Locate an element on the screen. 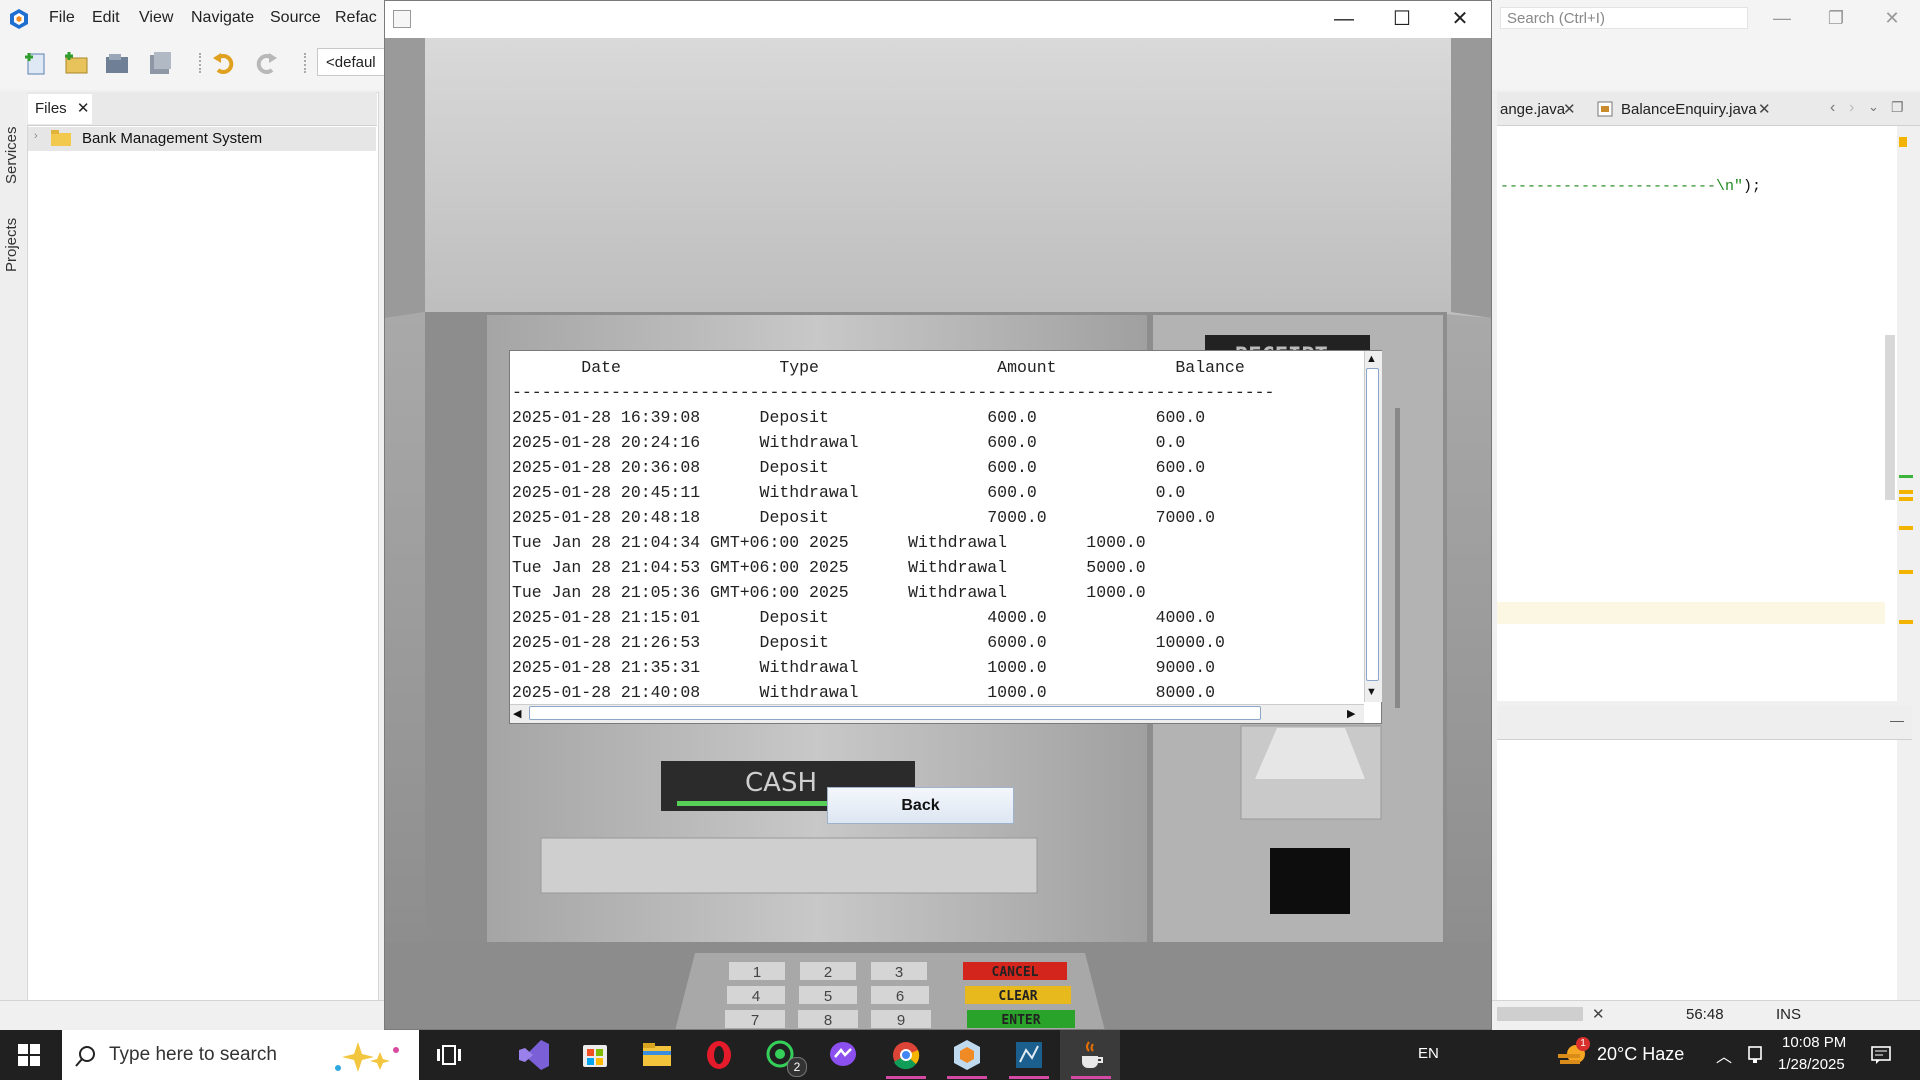  scroll-down-arrow-icon: ▼ is located at coordinates (1371, 692).